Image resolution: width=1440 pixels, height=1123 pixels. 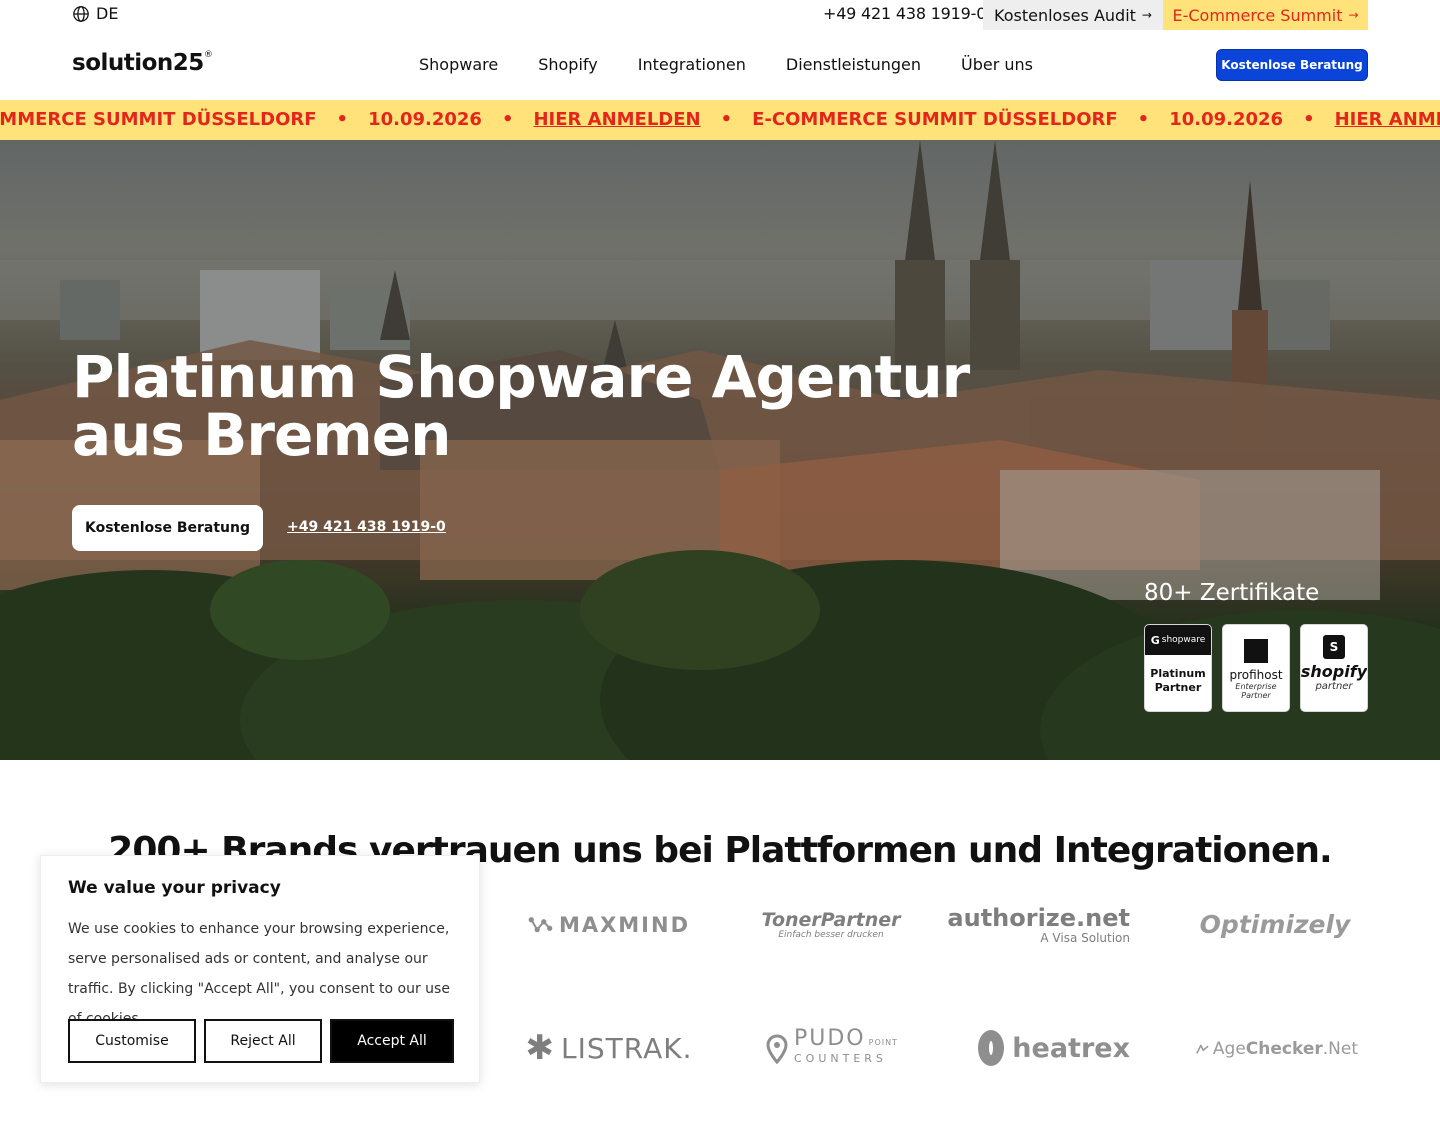 What do you see at coordinates (991, 1048) in the screenshot?
I see `heatrex-ring-icon` at bounding box center [991, 1048].